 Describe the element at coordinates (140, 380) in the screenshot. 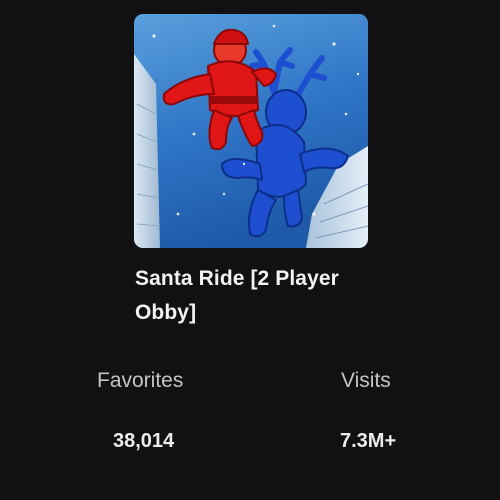

I see `favorites-label: Favorites` at that location.